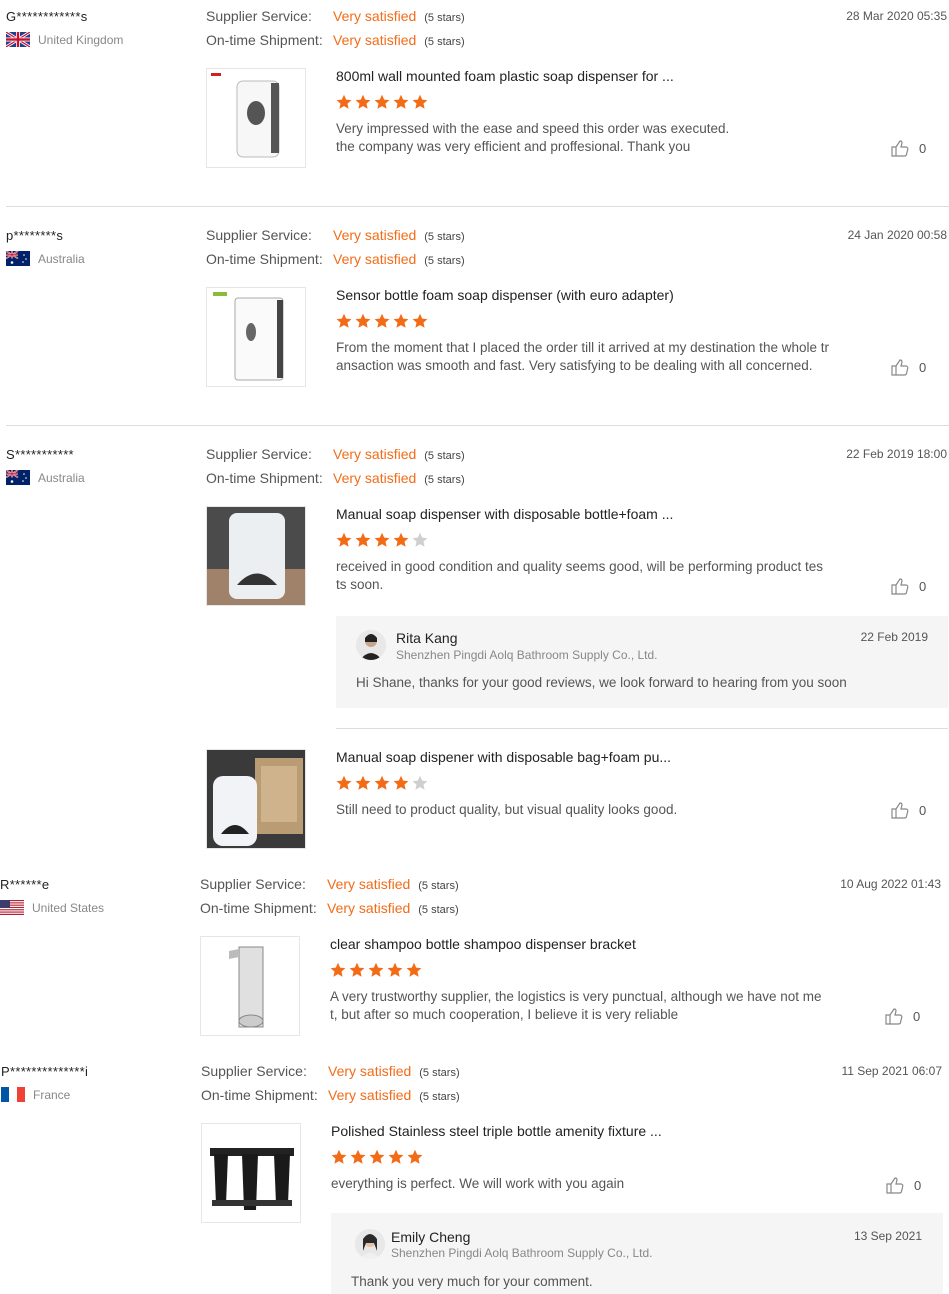 Image resolution: width=949 pixels, height=1294 pixels. What do you see at coordinates (248, 336) in the screenshot?
I see `soap-dispenser-image` at bounding box center [248, 336].